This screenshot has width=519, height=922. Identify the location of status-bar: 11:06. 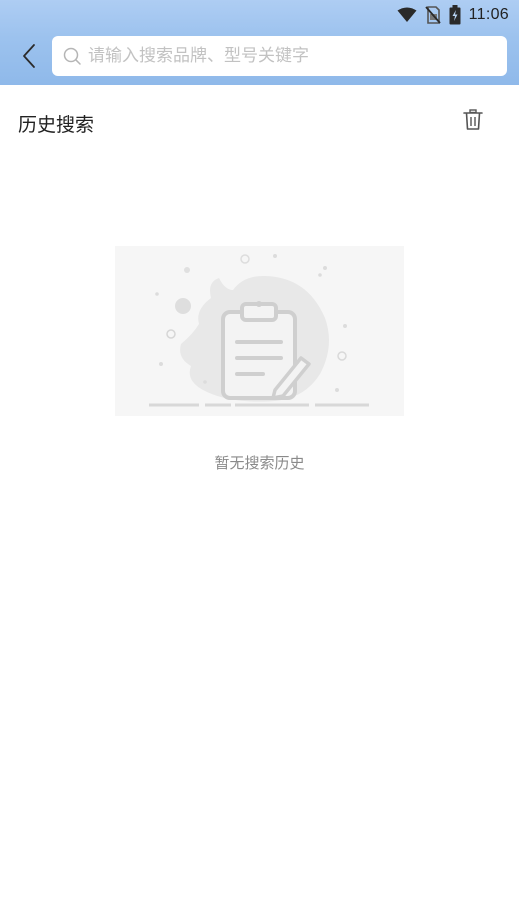
(259, 15).